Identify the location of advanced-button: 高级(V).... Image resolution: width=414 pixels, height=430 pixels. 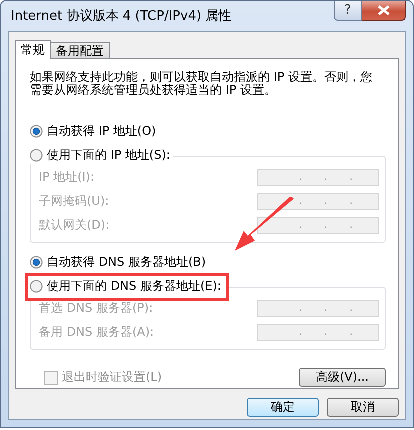
(342, 377).